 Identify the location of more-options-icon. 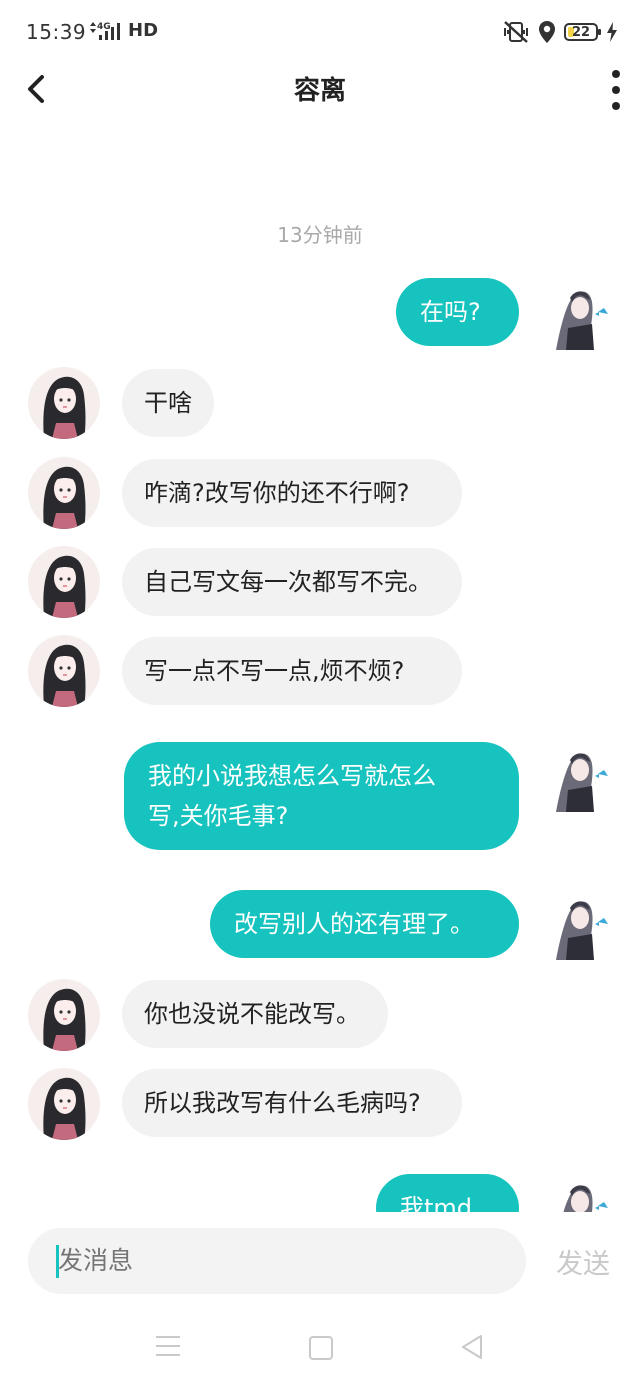
(616, 90).